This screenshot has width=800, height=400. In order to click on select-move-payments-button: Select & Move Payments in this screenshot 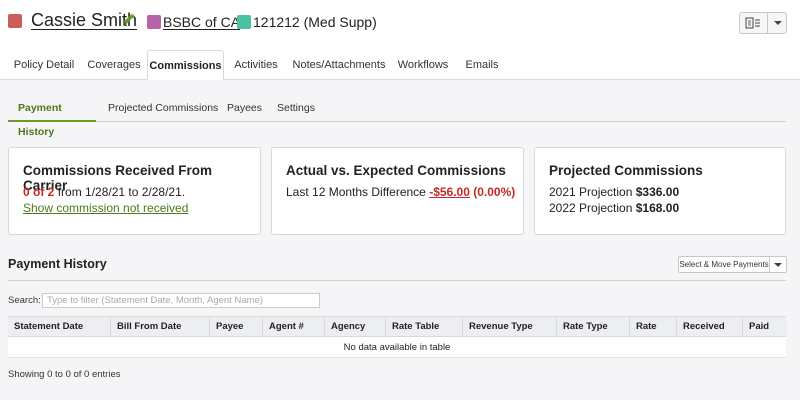, I will do `click(724, 264)`.